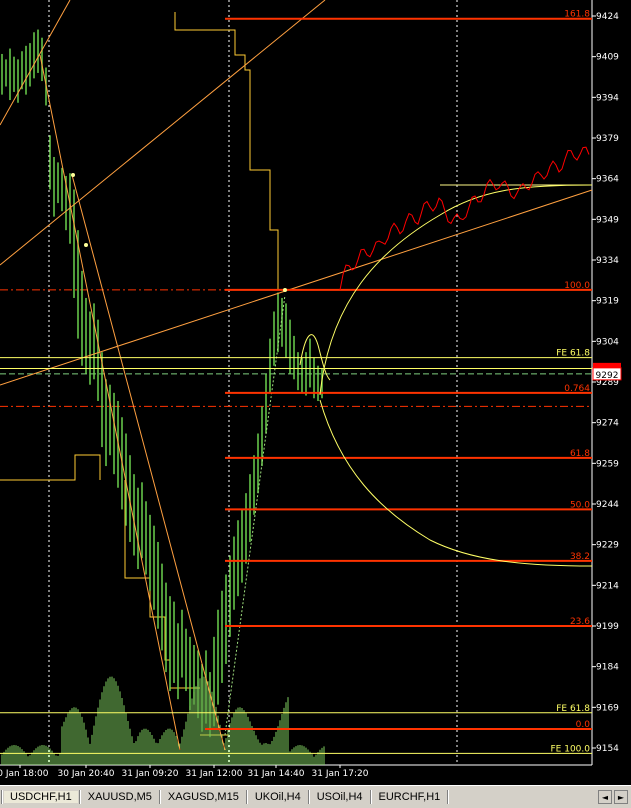  I want to click on y-tick-label: 9424, so click(607, 17).